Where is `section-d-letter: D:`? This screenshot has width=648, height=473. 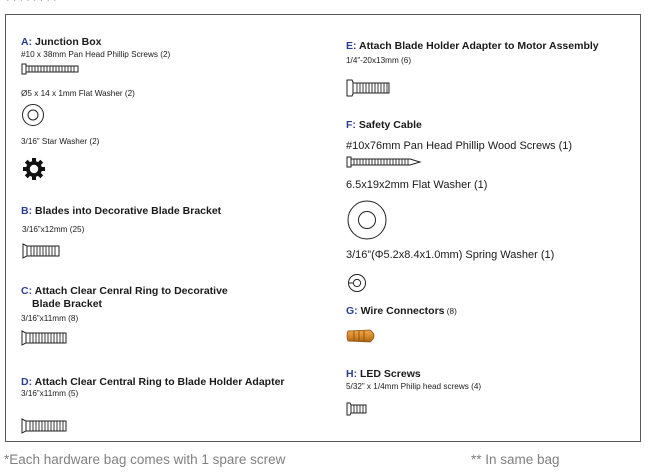 section-d-letter: D: is located at coordinates (27, 382).